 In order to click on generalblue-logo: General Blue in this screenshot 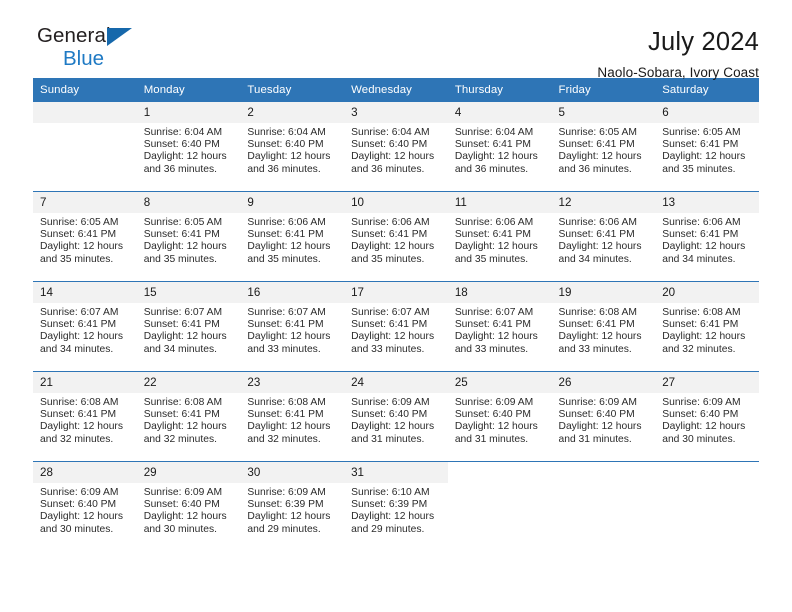, I will do `click(108, 53)`.